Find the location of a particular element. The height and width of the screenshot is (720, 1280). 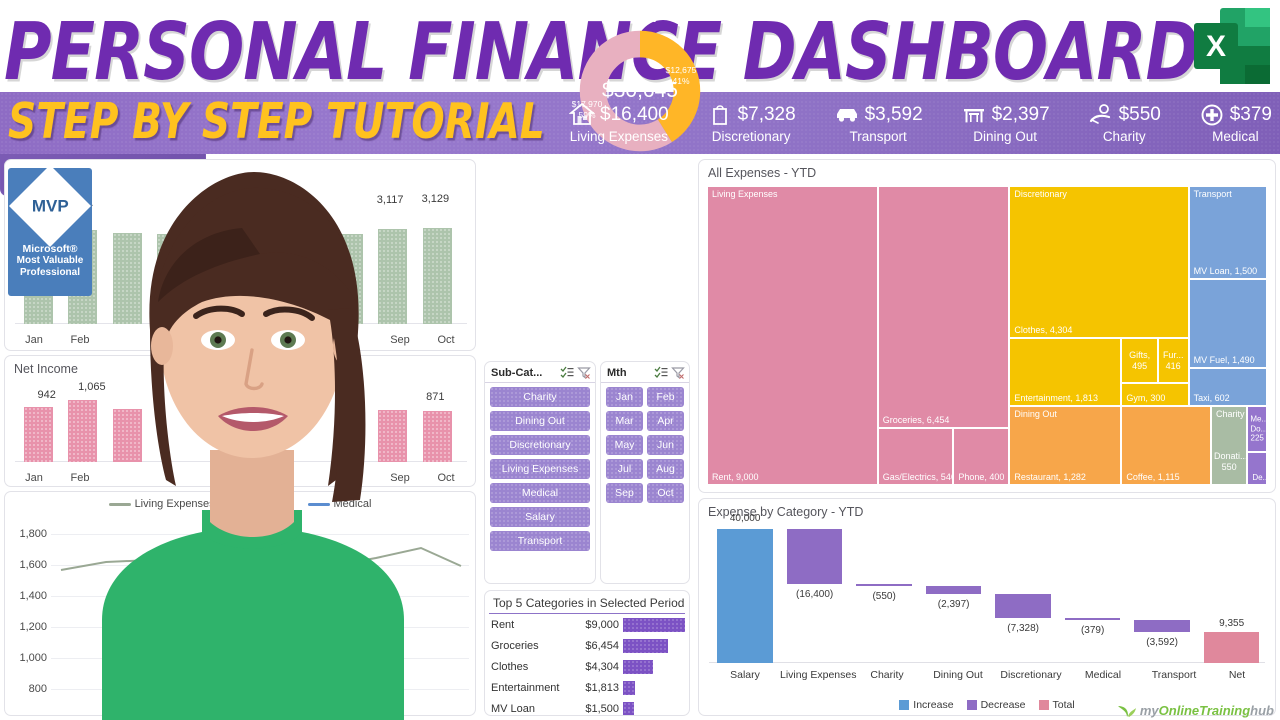

slicer-item: Medical is located at coordinates (540, 493).